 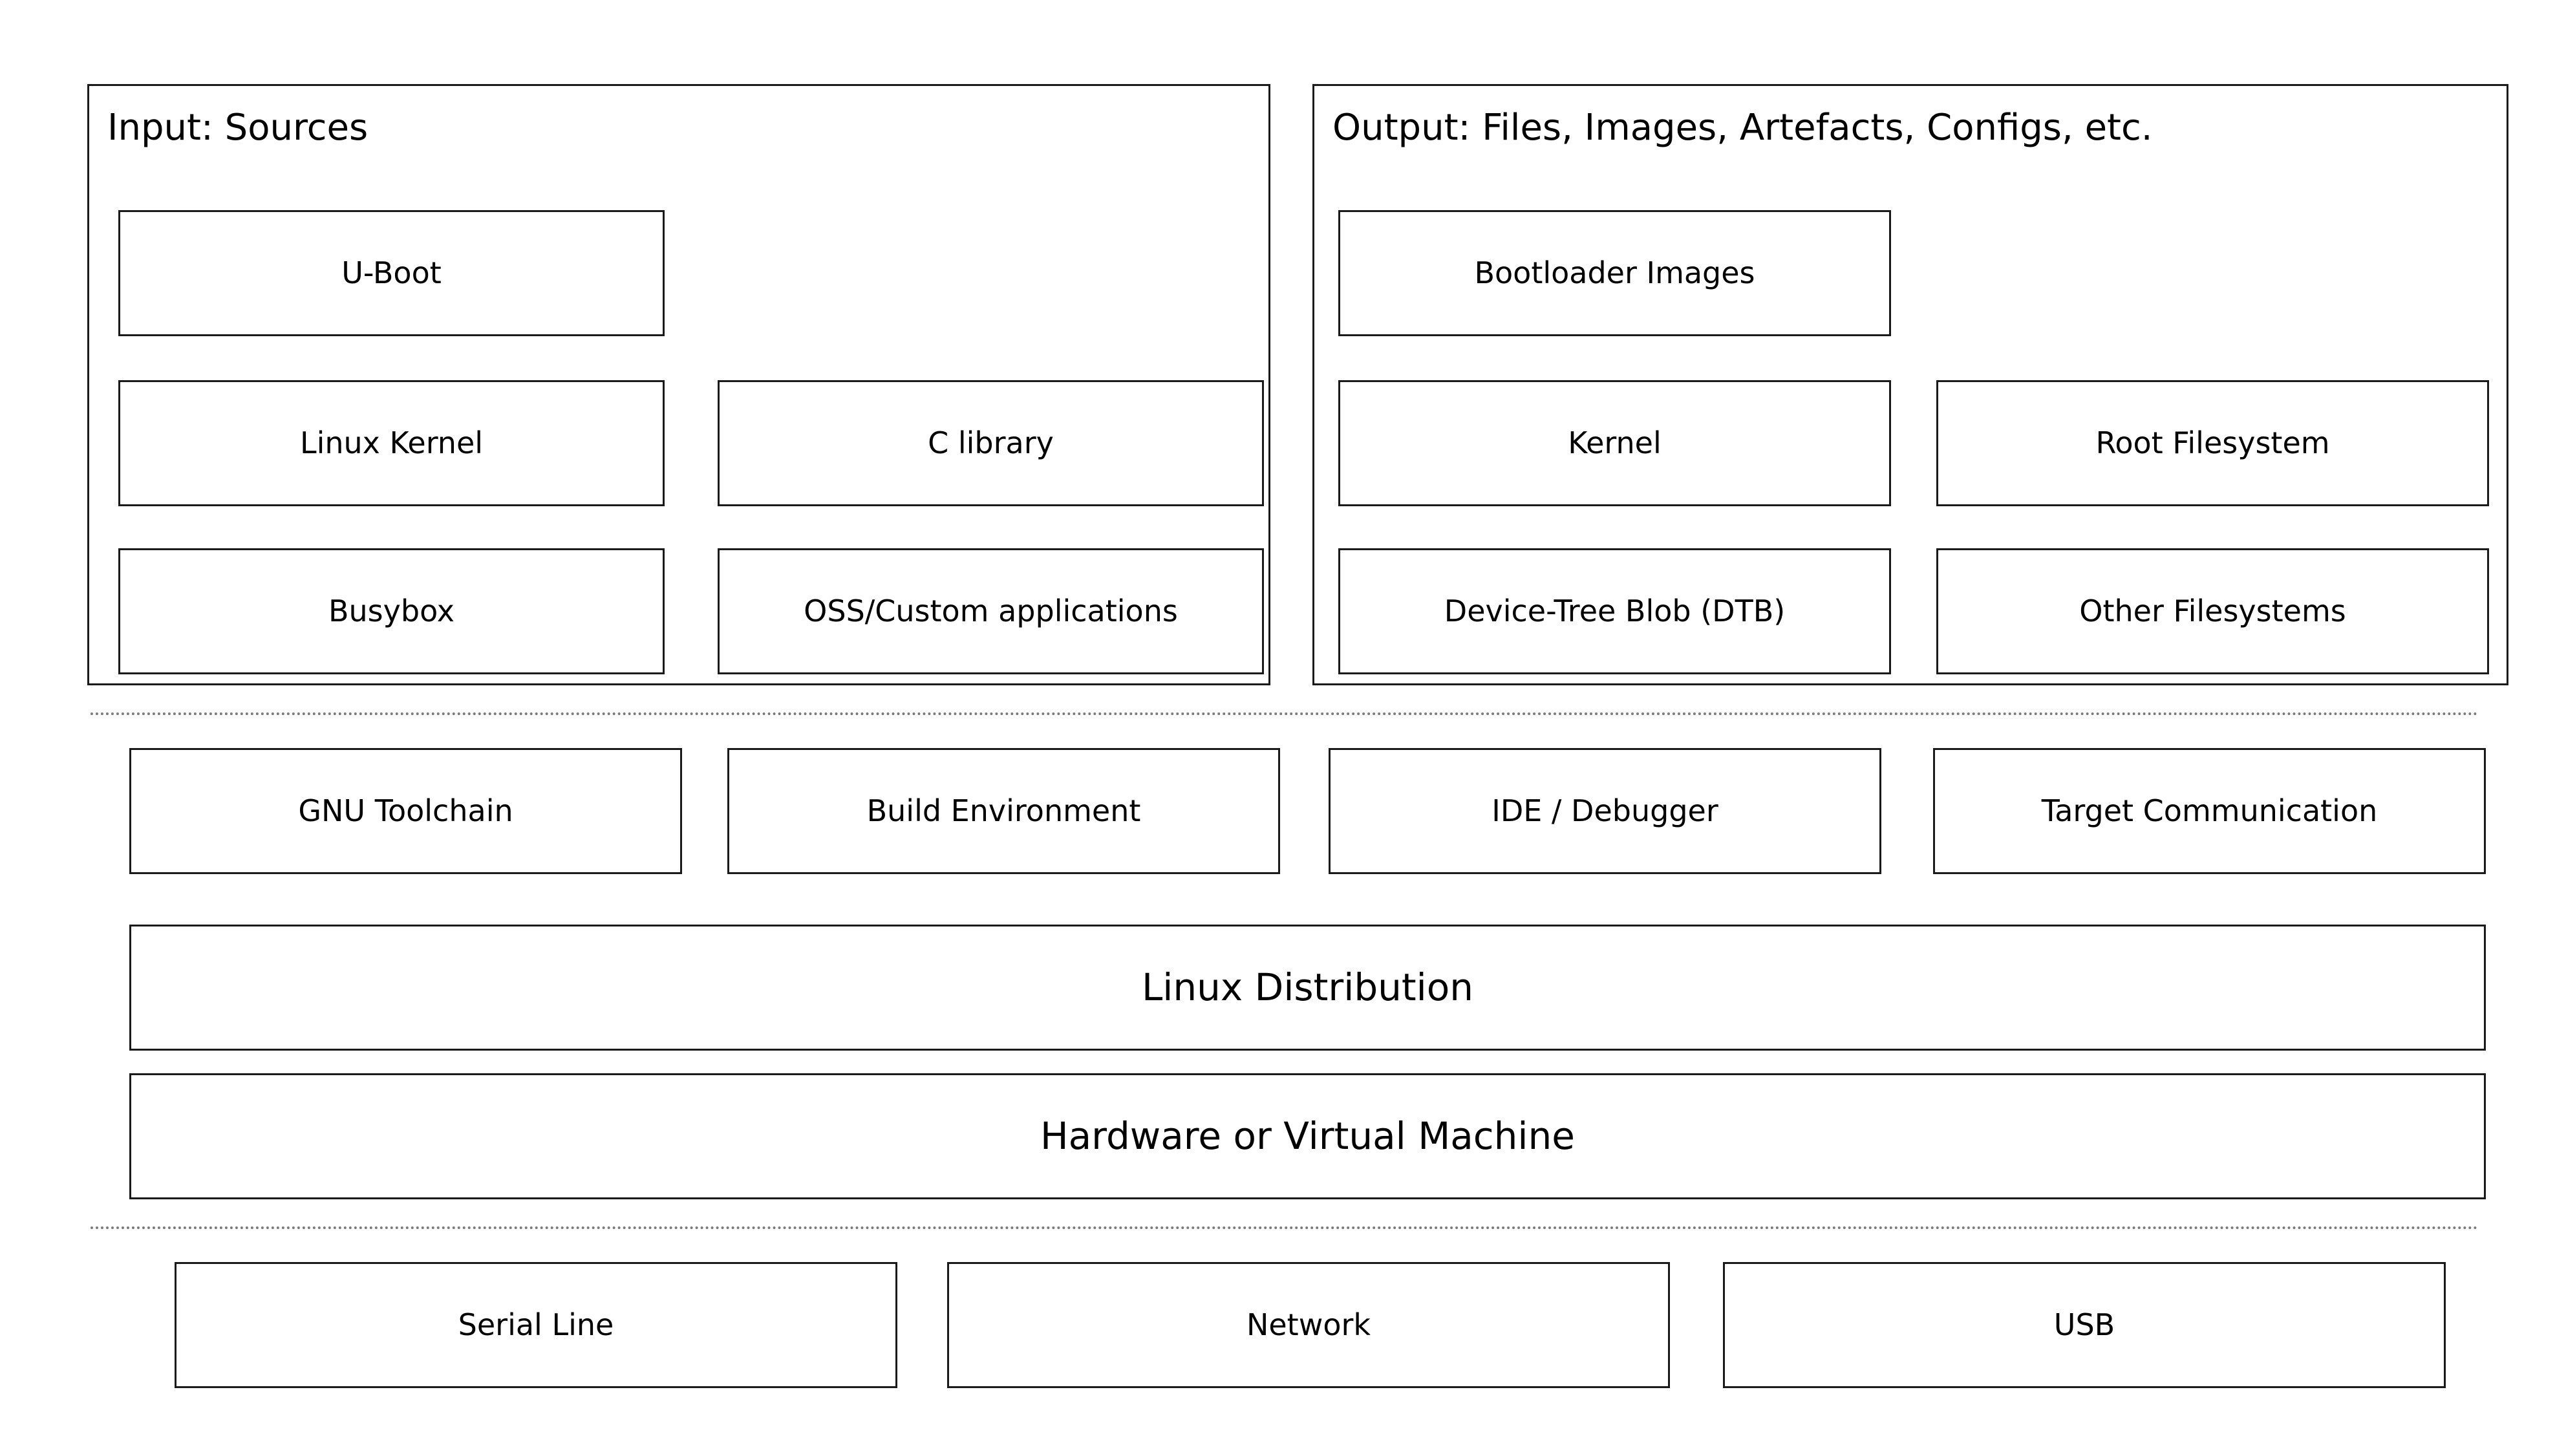 I want to click on platform-label-hardware-or-virtual-machine: Hardware or Virtual Machine, so click(x=1307, y=1135).